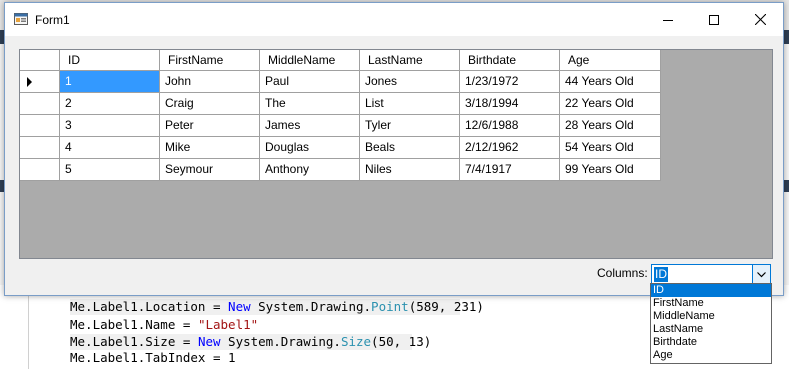 Image resolution: width=789 pixels, height=369 pixels. I want to click on maximize-button, so click(714, 19).